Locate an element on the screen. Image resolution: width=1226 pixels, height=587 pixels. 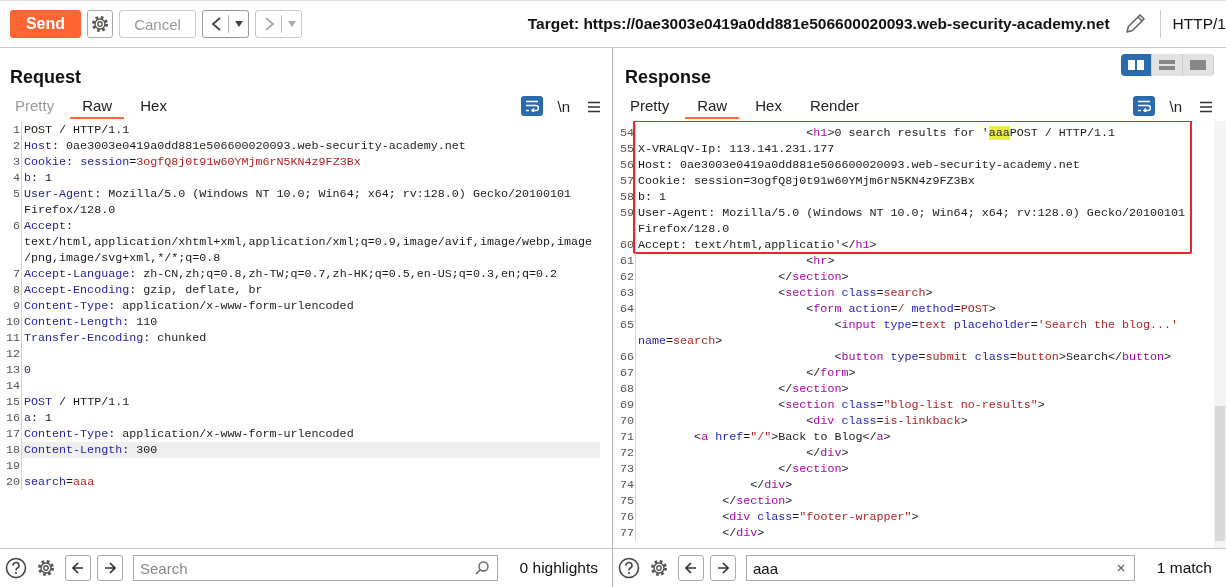
line-number: 14 is located at coordinates (11, 386).